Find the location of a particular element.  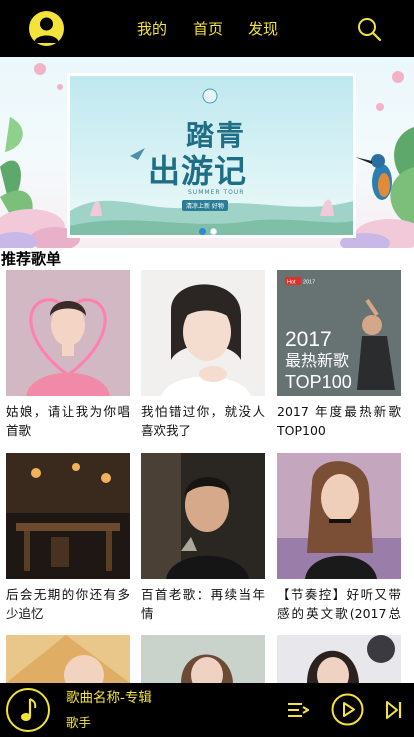

playlist-icon is located at coordinates (298, 710).